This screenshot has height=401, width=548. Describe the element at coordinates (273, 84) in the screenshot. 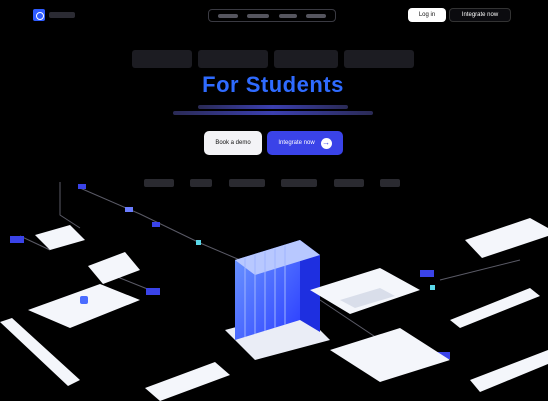

I see `hero-subheadline: For Students` at that location.